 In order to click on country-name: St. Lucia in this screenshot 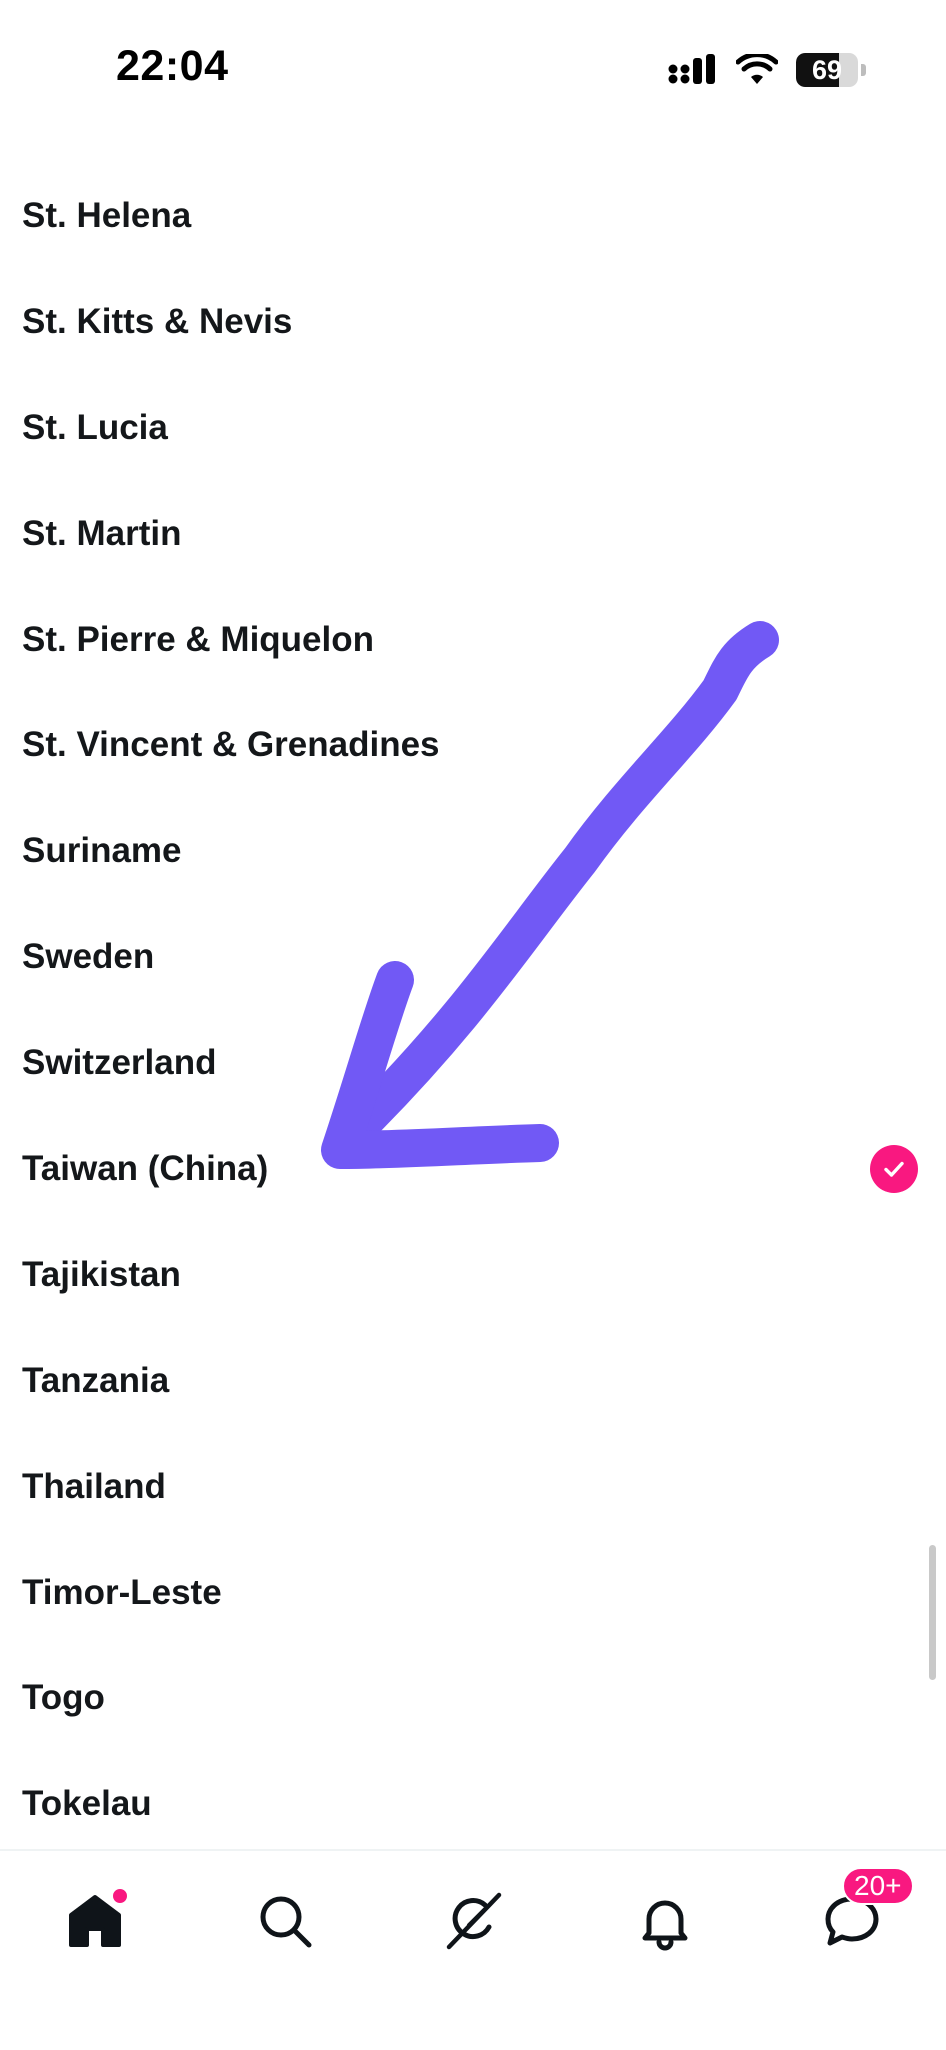, I will do `click(95, 427)`.